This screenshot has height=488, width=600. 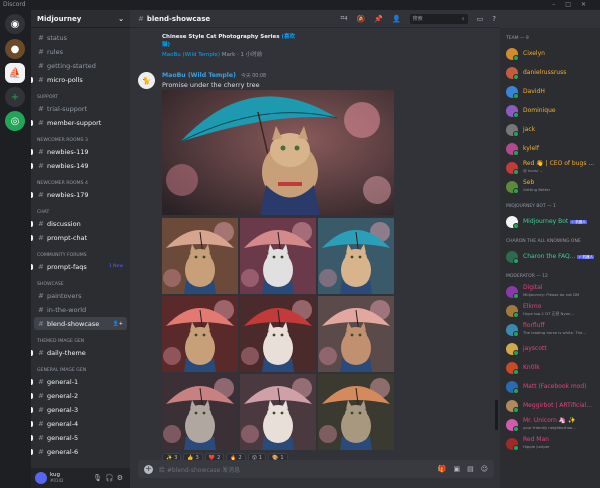 What do you see at coordinates (146, 80) in the screenshot?
I see `message-avatar: 🐈` at bounding box center [146, 80].